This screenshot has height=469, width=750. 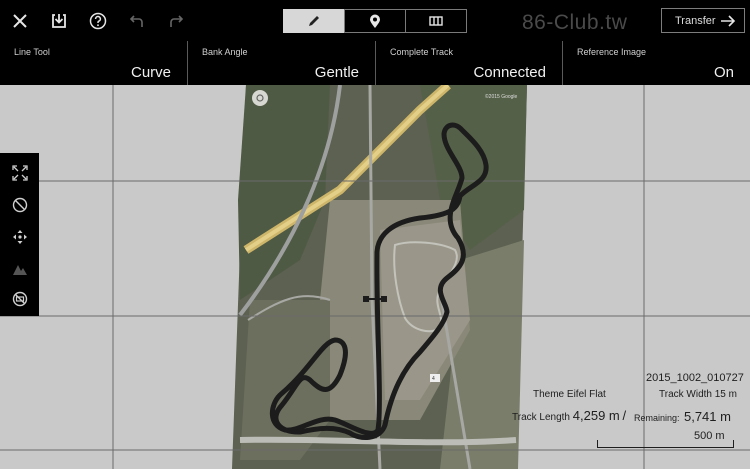 What do you see at coordinates (707, 416) in the screenshot?
I see `remaining-value: 5,741 m` at bounding box center [707, 416].